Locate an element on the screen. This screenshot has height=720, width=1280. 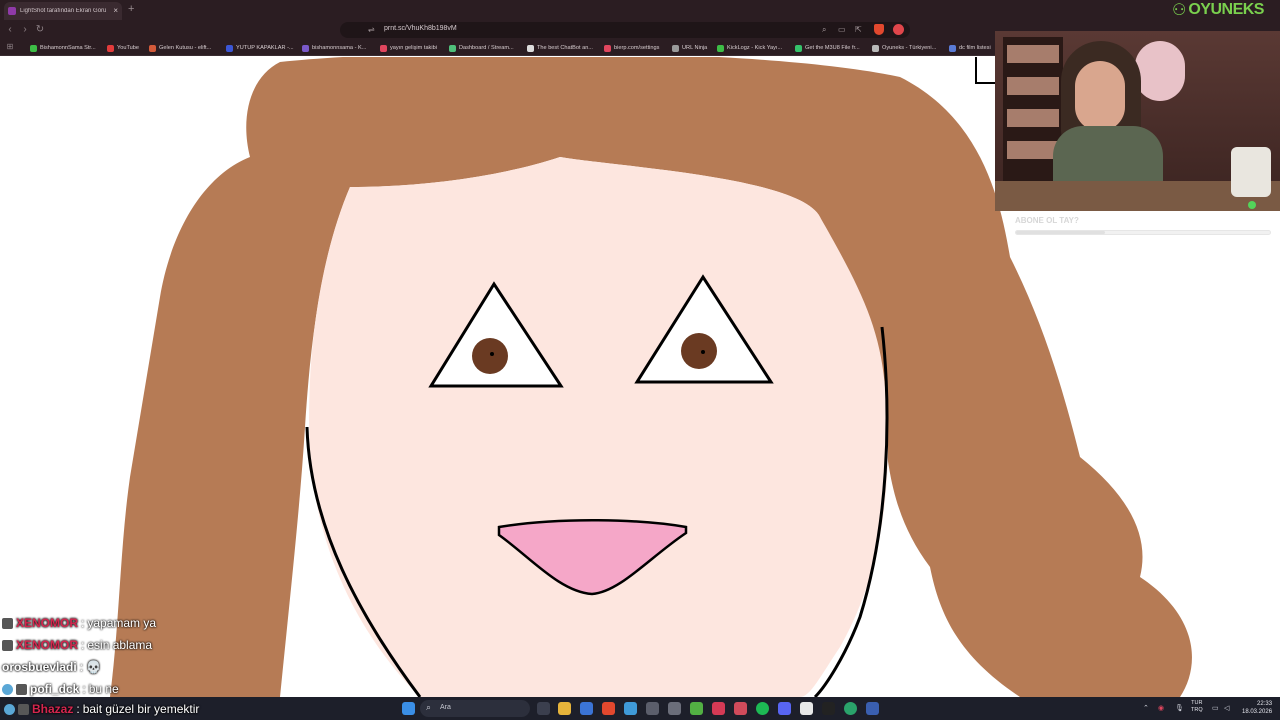
subscribe-goal-widget: ABONE OL TAY? is located at coordinates (1143, 226).